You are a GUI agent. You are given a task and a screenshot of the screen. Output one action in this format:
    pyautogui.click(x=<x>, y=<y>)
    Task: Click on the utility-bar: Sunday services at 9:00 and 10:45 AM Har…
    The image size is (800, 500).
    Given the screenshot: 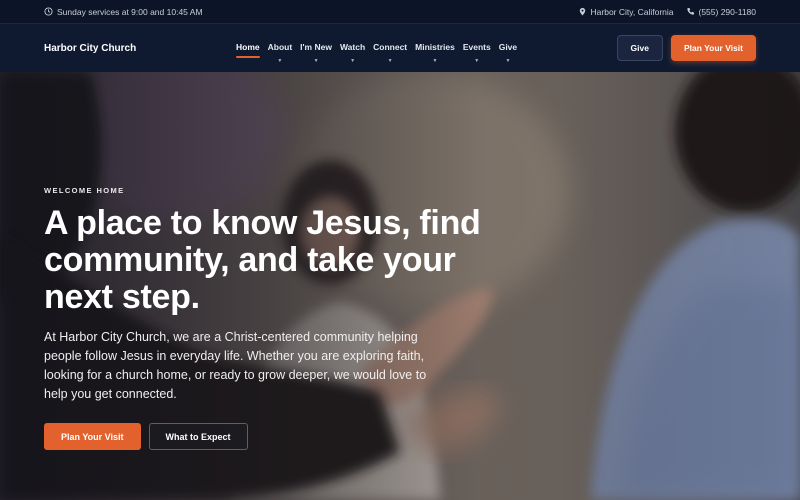 What is the action you would take?
    pyautogui.click(x=400, y=12)
    